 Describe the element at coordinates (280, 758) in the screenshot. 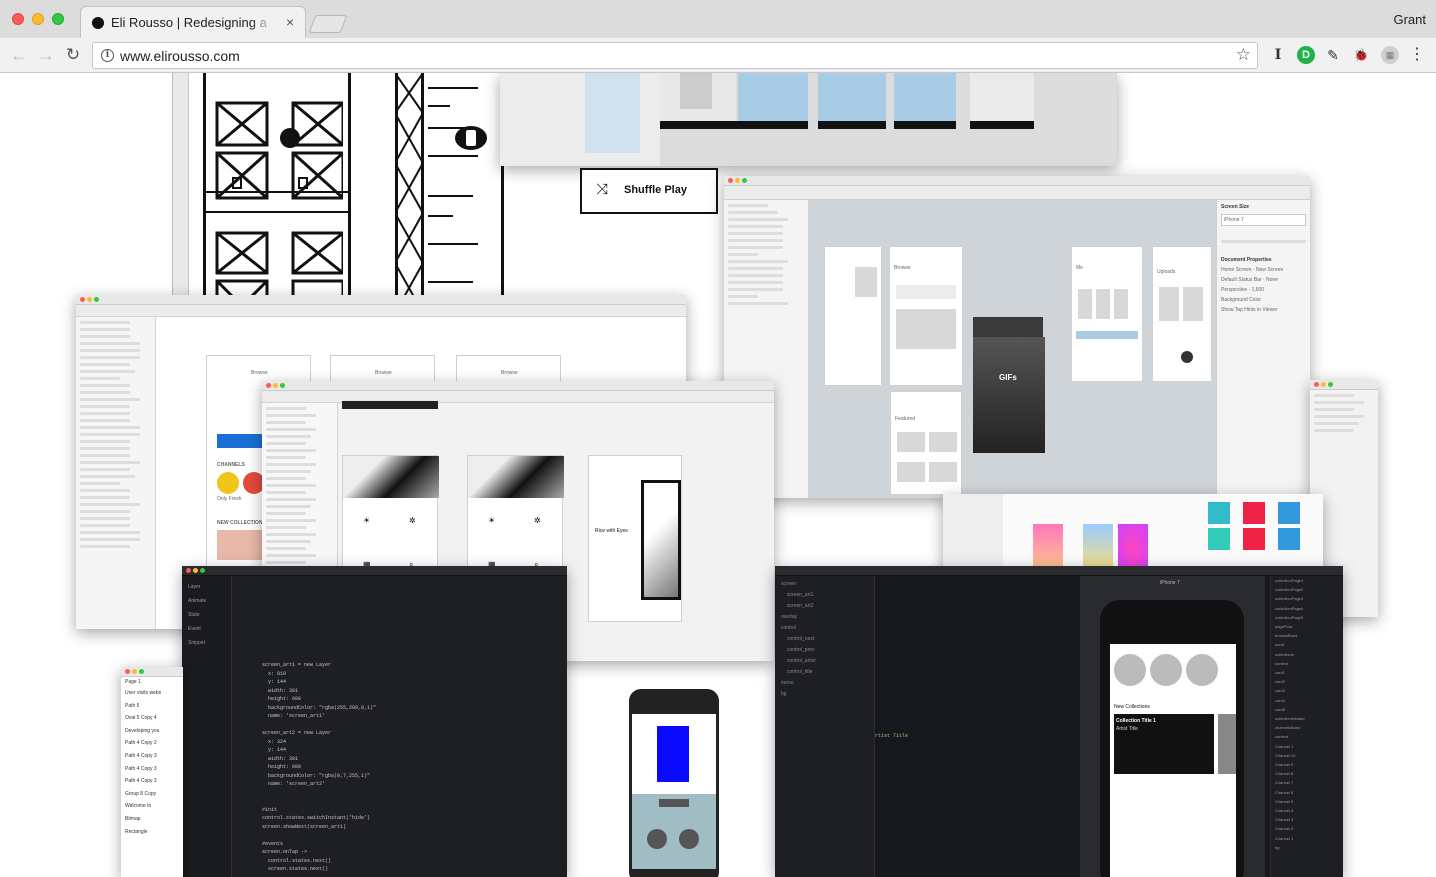

I see `code-line: width: 381` at that location.